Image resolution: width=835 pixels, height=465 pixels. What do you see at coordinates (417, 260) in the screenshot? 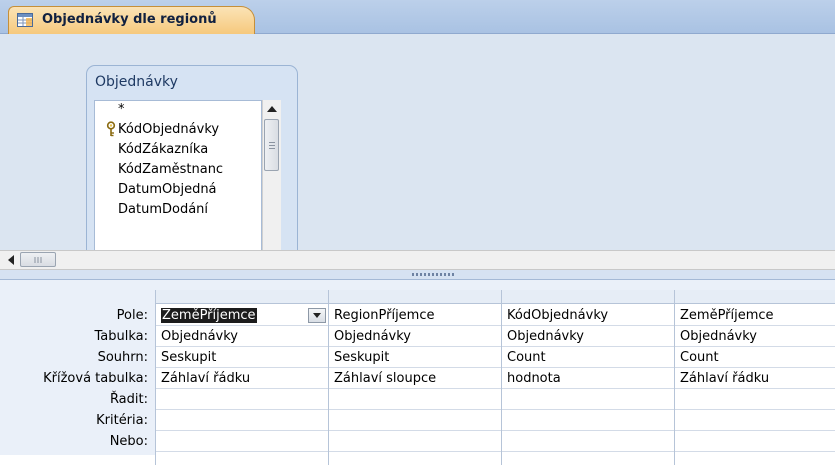
I see `table-pane-hscrollbar` at bounding box center [417, 260].